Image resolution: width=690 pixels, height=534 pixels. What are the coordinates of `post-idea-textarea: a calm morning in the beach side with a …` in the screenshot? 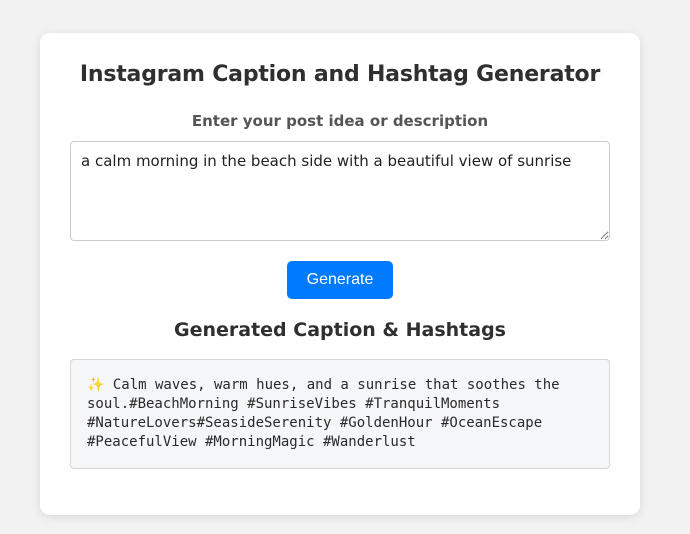 It's located at (340, 191).